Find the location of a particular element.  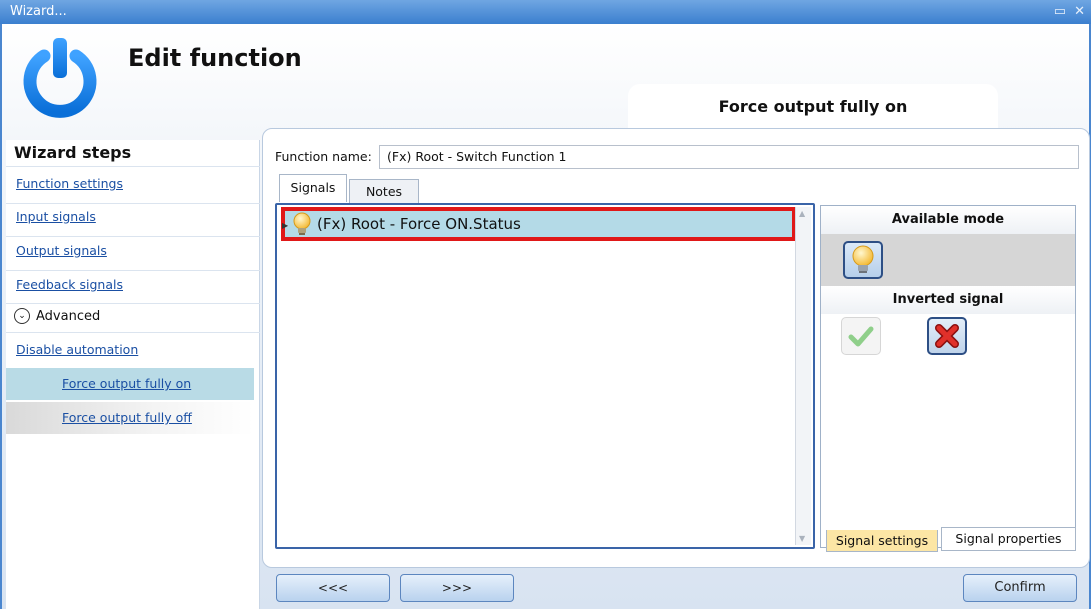

step-force-output-fully-off: Force output fully off is located at coordinates (130, 418).